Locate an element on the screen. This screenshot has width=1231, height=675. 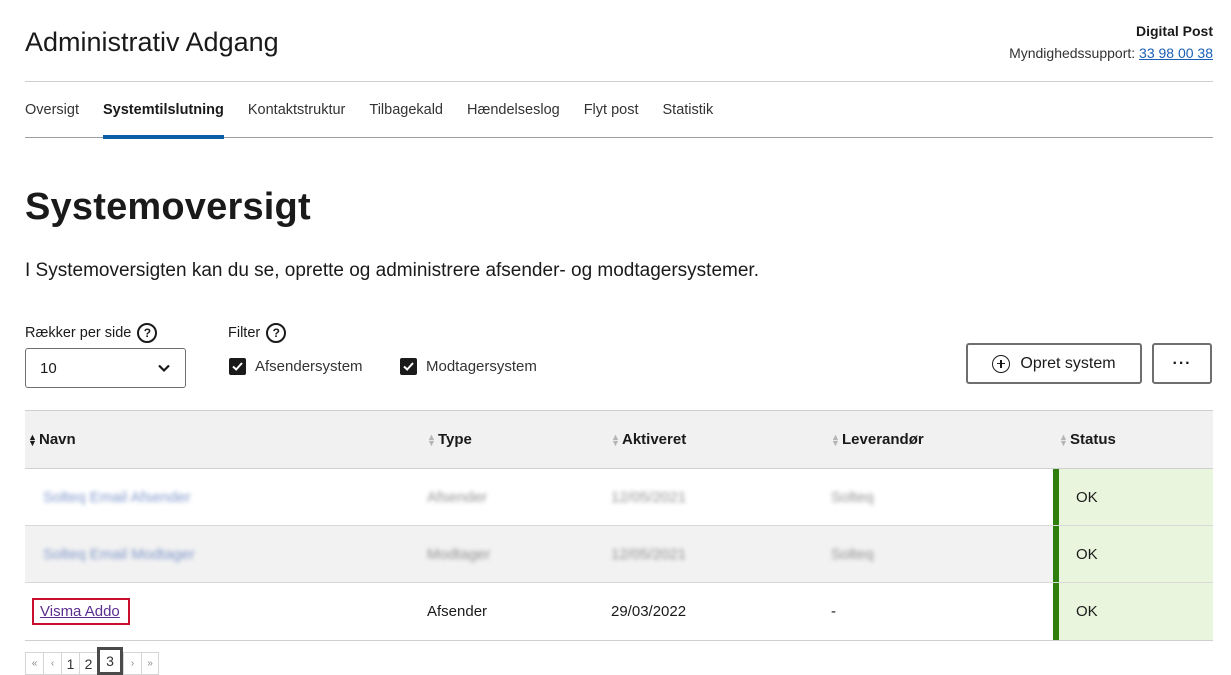
column-header-navn: ▲ ▼ Navn is located at coordinates (52, 439).